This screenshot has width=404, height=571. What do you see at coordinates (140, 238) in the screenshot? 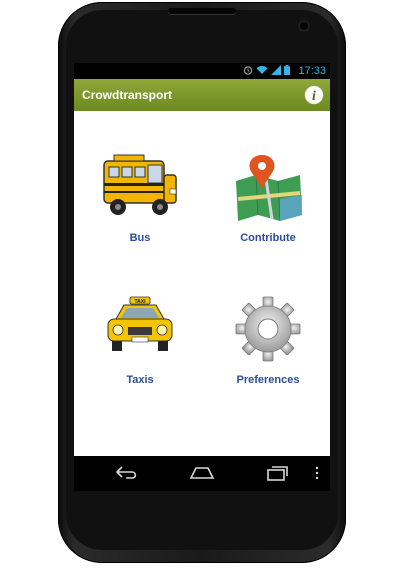
I see `tile-bus-label: Bus` at bounding box center [140, 238].